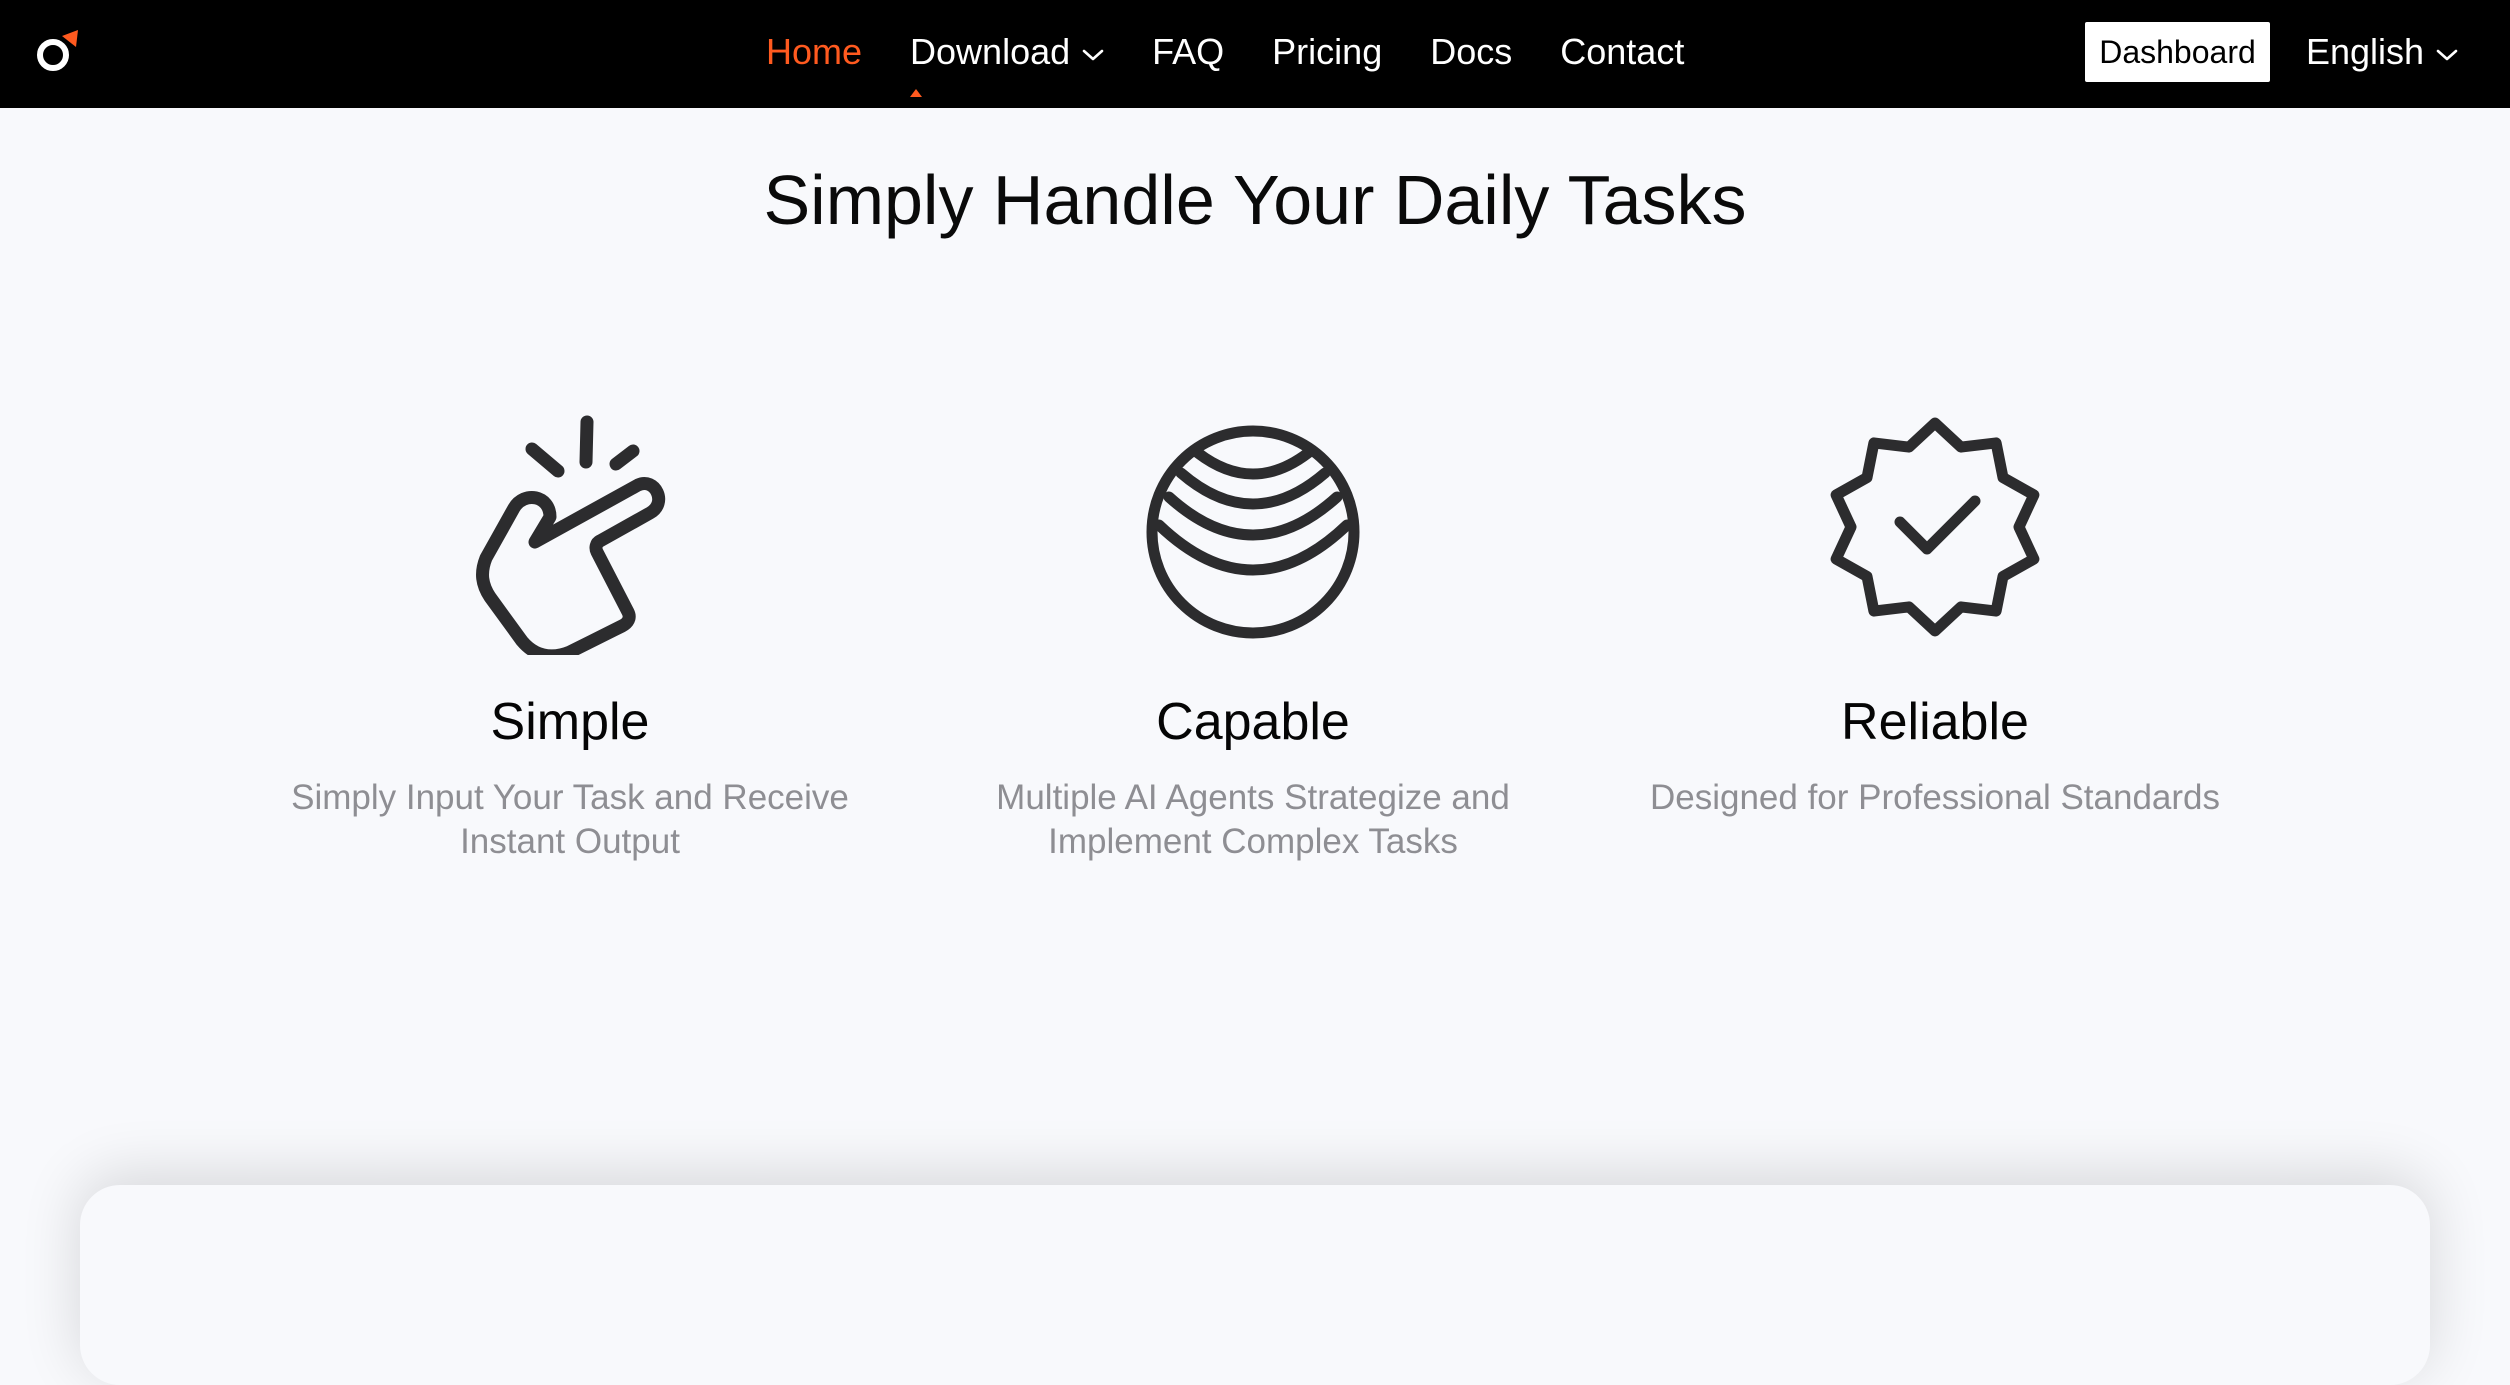  Describe the element at coordinates (1253, 722) in the screenshot. I see `feature-title: Capable` at that location.